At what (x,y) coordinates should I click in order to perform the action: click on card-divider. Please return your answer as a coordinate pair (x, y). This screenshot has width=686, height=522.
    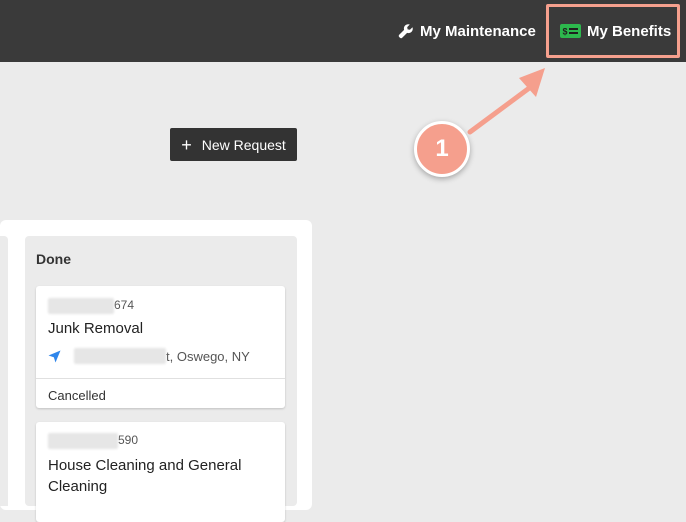
    Looking at the image, I should click on (160, 378).